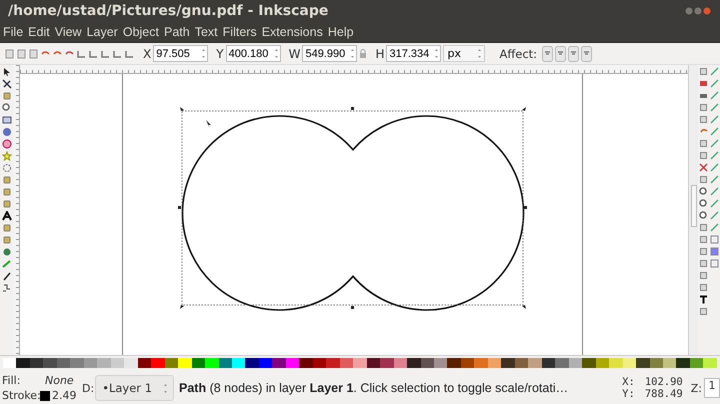 The height and width of the screenshot is (404, 720). What do you see at coordinates (414, 53) in the screenshot?
I see `number-field: 317.334` at bounding box center [414, 53].